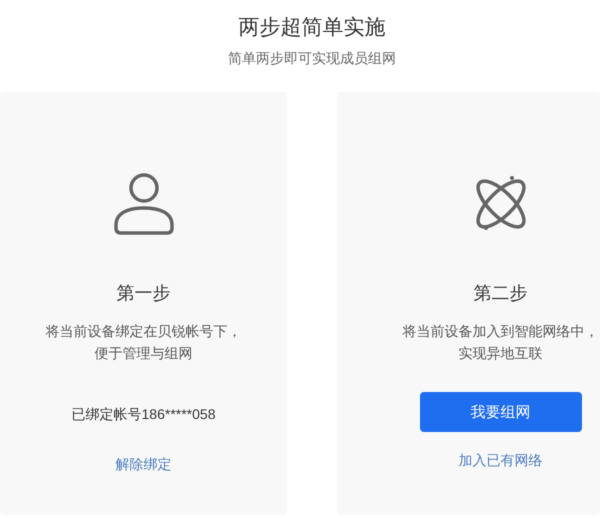 The height and width of the screenshot is (518, 600). What do you see at coordinates (501, 293) in the screenshot?
I see `step-title: 第二步` at bounding box center [501, 293].